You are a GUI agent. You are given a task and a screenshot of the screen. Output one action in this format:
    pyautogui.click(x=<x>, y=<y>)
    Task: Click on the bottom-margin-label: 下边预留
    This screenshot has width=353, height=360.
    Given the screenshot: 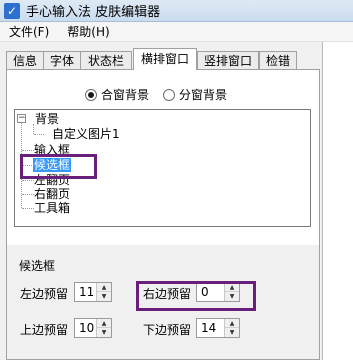 What is the action you would take?
    pyautogui.click(x=167, y=330)
    